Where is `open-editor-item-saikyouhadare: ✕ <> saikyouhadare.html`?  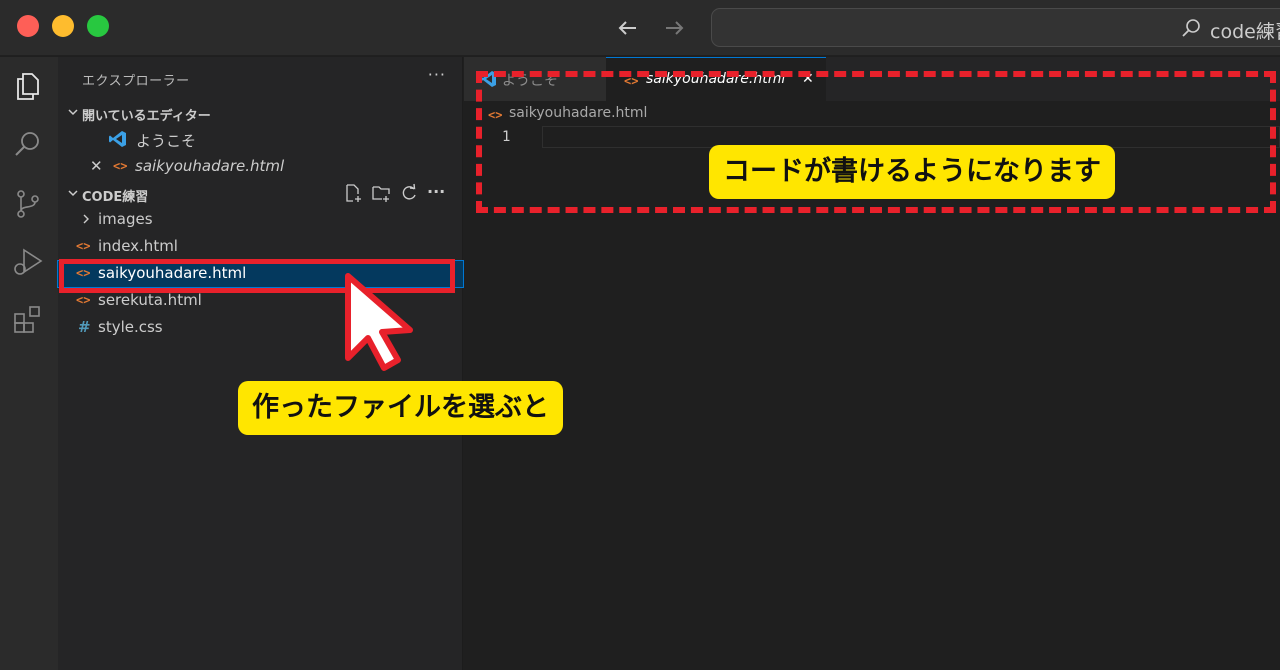 open-editor-item-saikyouhadare: ✕ <> saikyouhadare.html is located at coordinates (260, 167).